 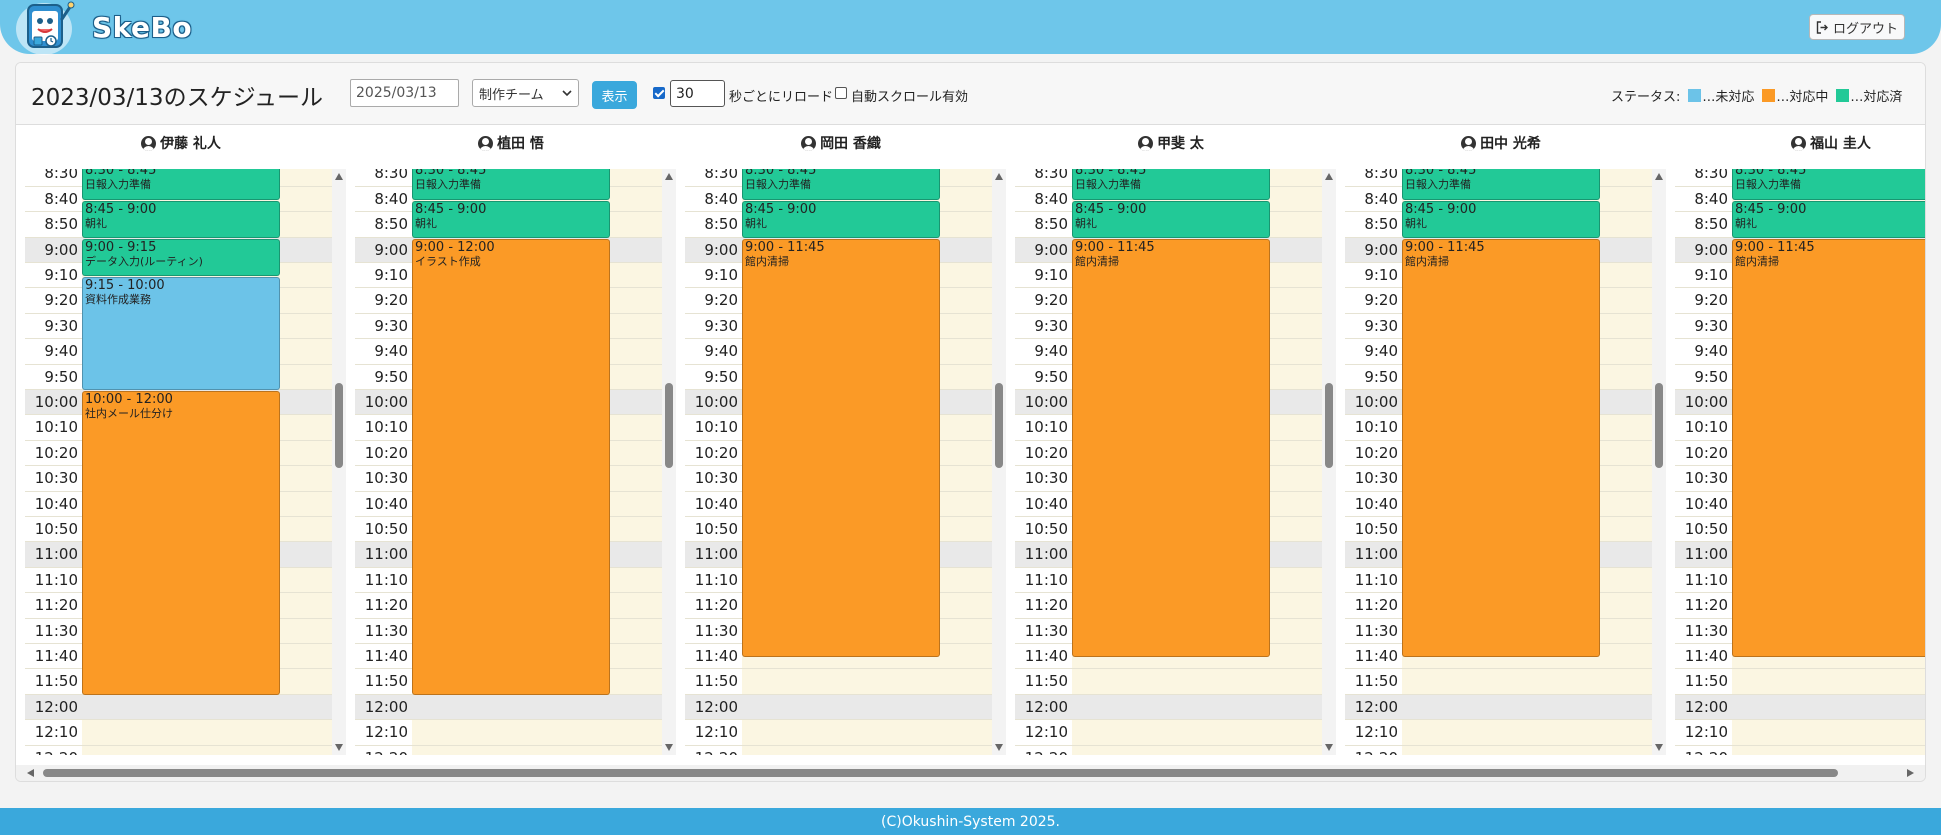 I want to click on person-name: 田中 光希, so click(x=1510, y=144).